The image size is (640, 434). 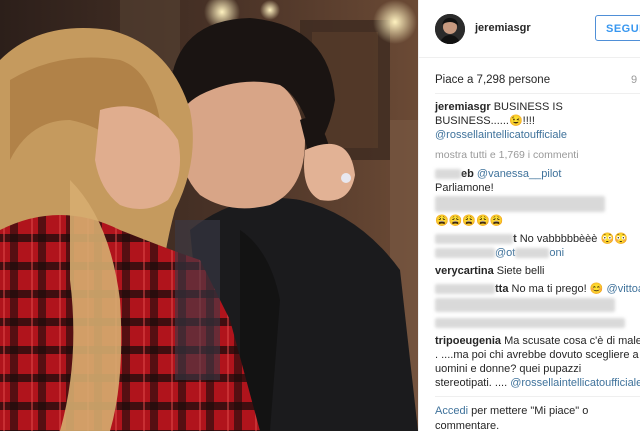 What do you see at coordinates (451, 411) in the screenshot?
I see `login-link: Accedi` at bounding box center [451, 411].